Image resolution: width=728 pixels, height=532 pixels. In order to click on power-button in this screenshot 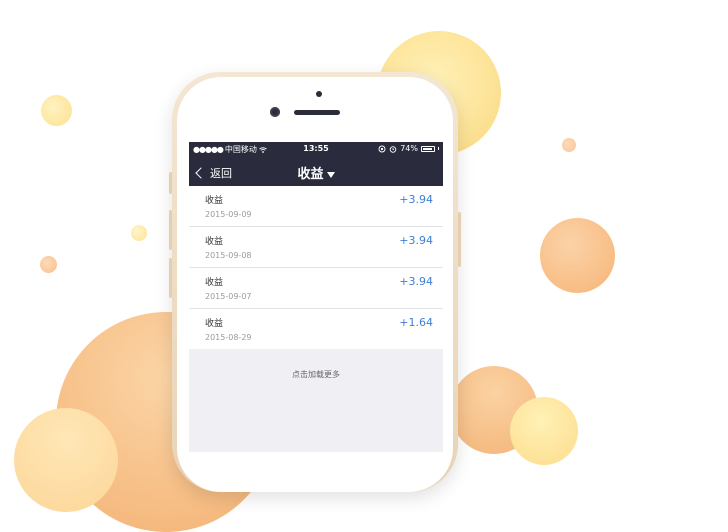, I will do `click(459, 239)`.